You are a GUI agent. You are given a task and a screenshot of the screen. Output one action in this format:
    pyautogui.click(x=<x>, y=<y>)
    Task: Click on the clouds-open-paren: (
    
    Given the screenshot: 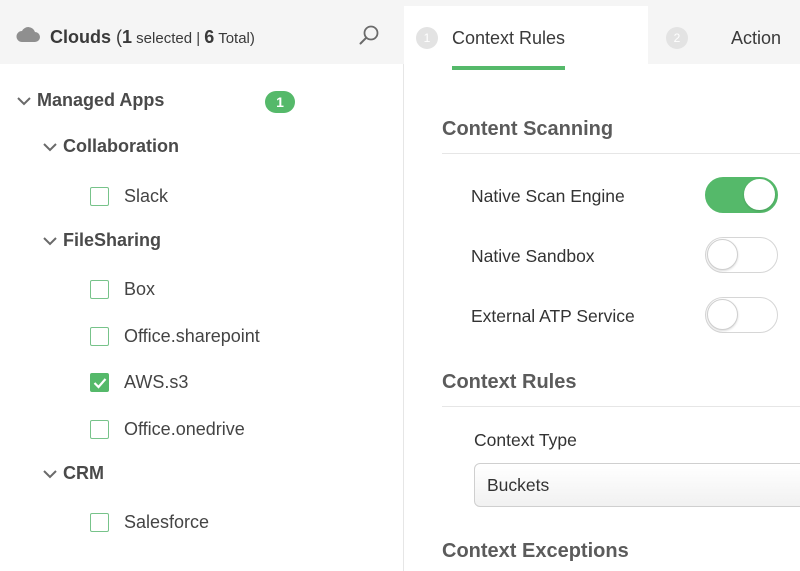 What is the action you would take?
    pyautogui.click(x=116, y=37)
    